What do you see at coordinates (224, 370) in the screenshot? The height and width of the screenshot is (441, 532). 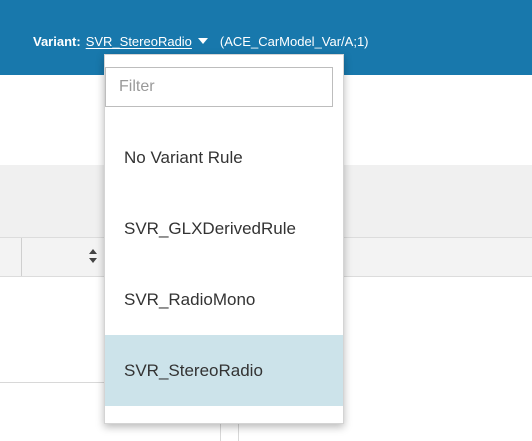 I see `option-svr-stereoradio: SVR_StereoRadio` at bounding box center [224, 370].